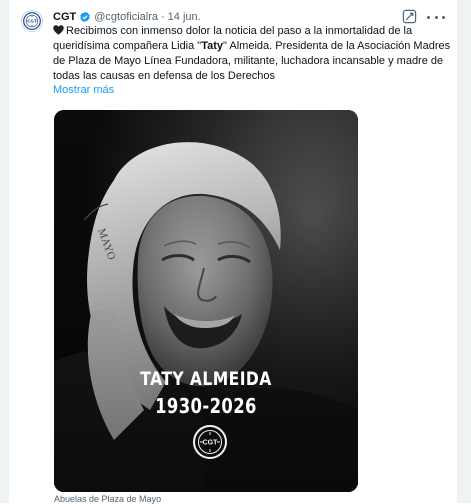  Describe the element at coordinates (58, 30) in the screenshot. I see `black-heart-icon` at that location.